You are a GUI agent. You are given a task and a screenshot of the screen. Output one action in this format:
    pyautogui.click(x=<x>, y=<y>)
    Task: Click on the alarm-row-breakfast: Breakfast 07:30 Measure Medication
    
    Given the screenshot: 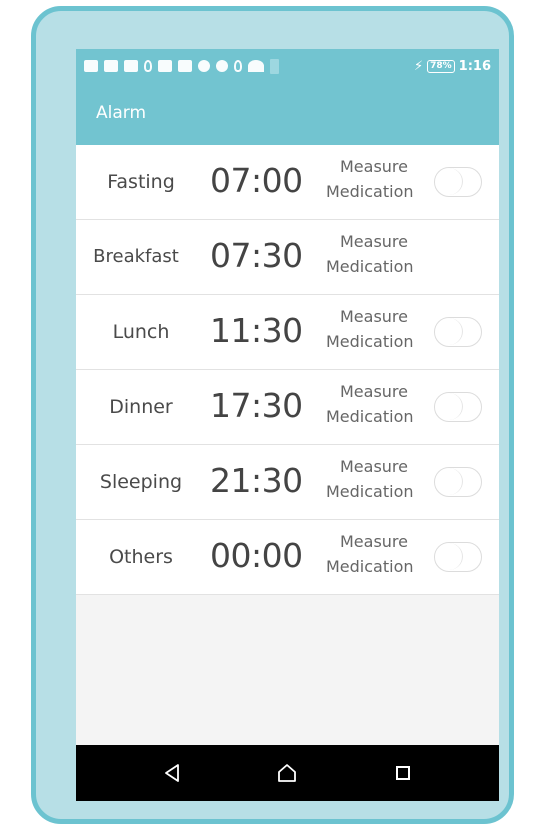 What is the action you would take?
    pyautogui.click(x=287, y=257)
    